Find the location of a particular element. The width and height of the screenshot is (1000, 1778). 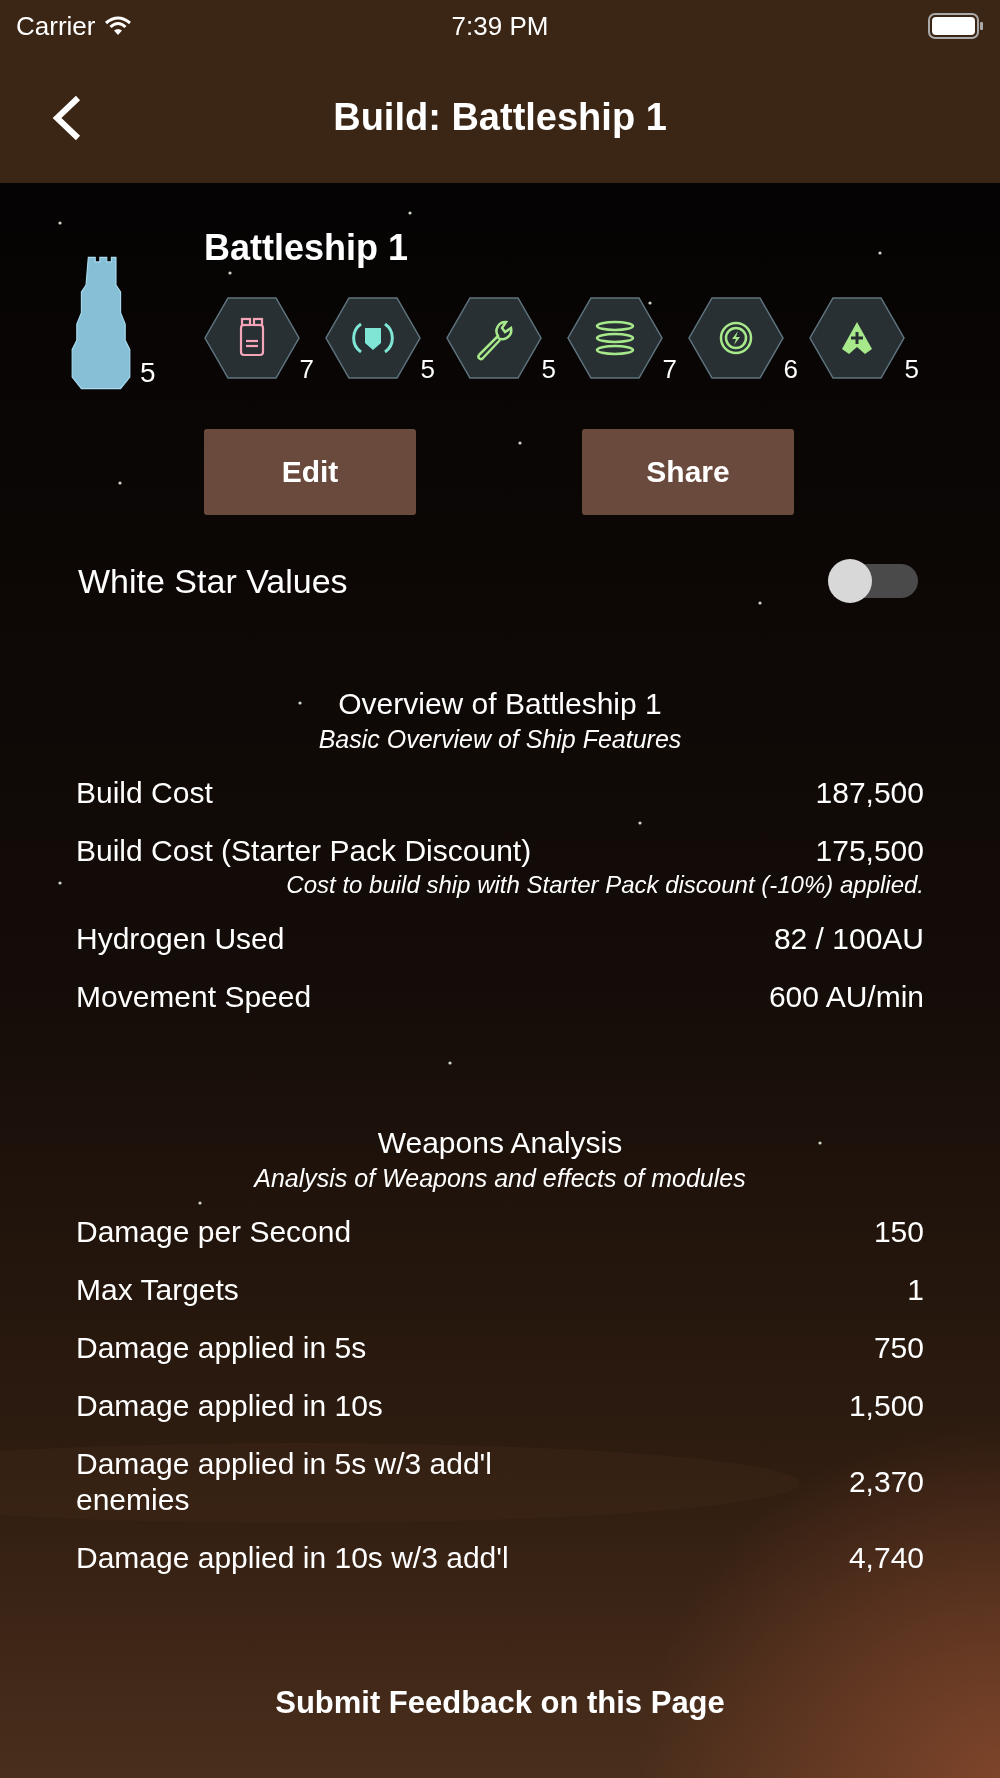

action-button: Edit is located at coordinates (310, 472).